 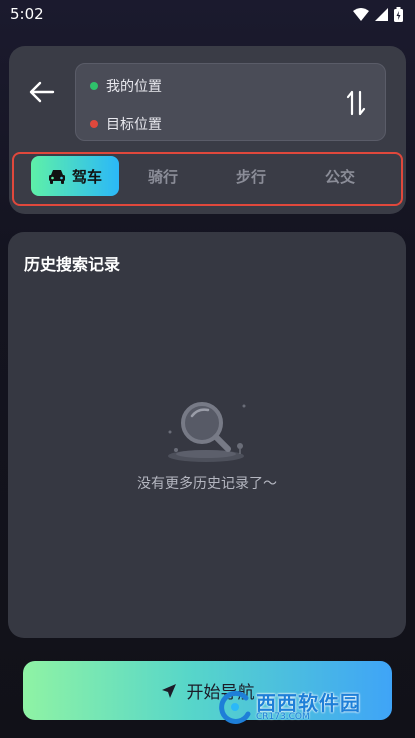 I want to click on car-icon, so click(x=56, y=177).